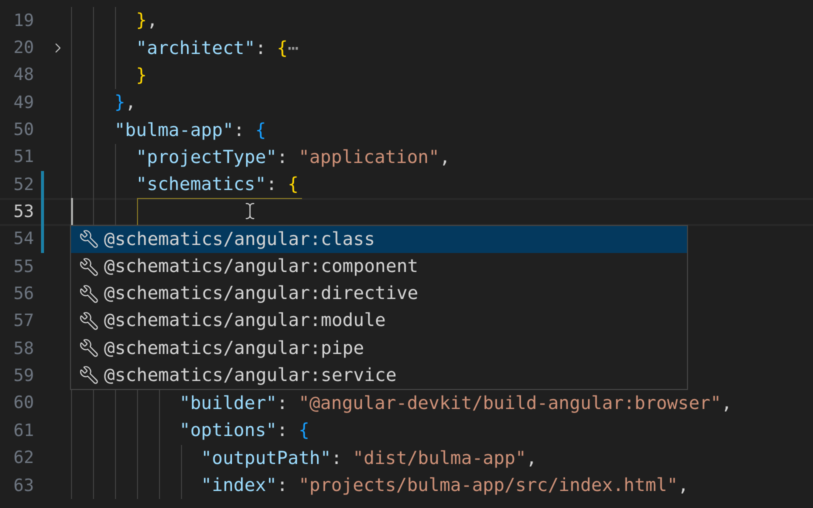 The width and height of the screenshot is (813, 508). I want to click on text-caret, so click(72, 212).